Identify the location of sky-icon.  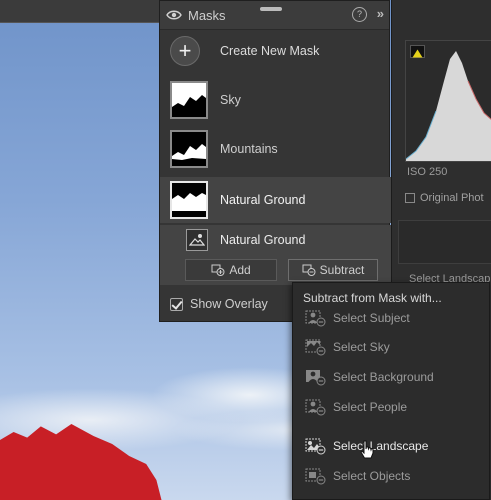
(315, 347).